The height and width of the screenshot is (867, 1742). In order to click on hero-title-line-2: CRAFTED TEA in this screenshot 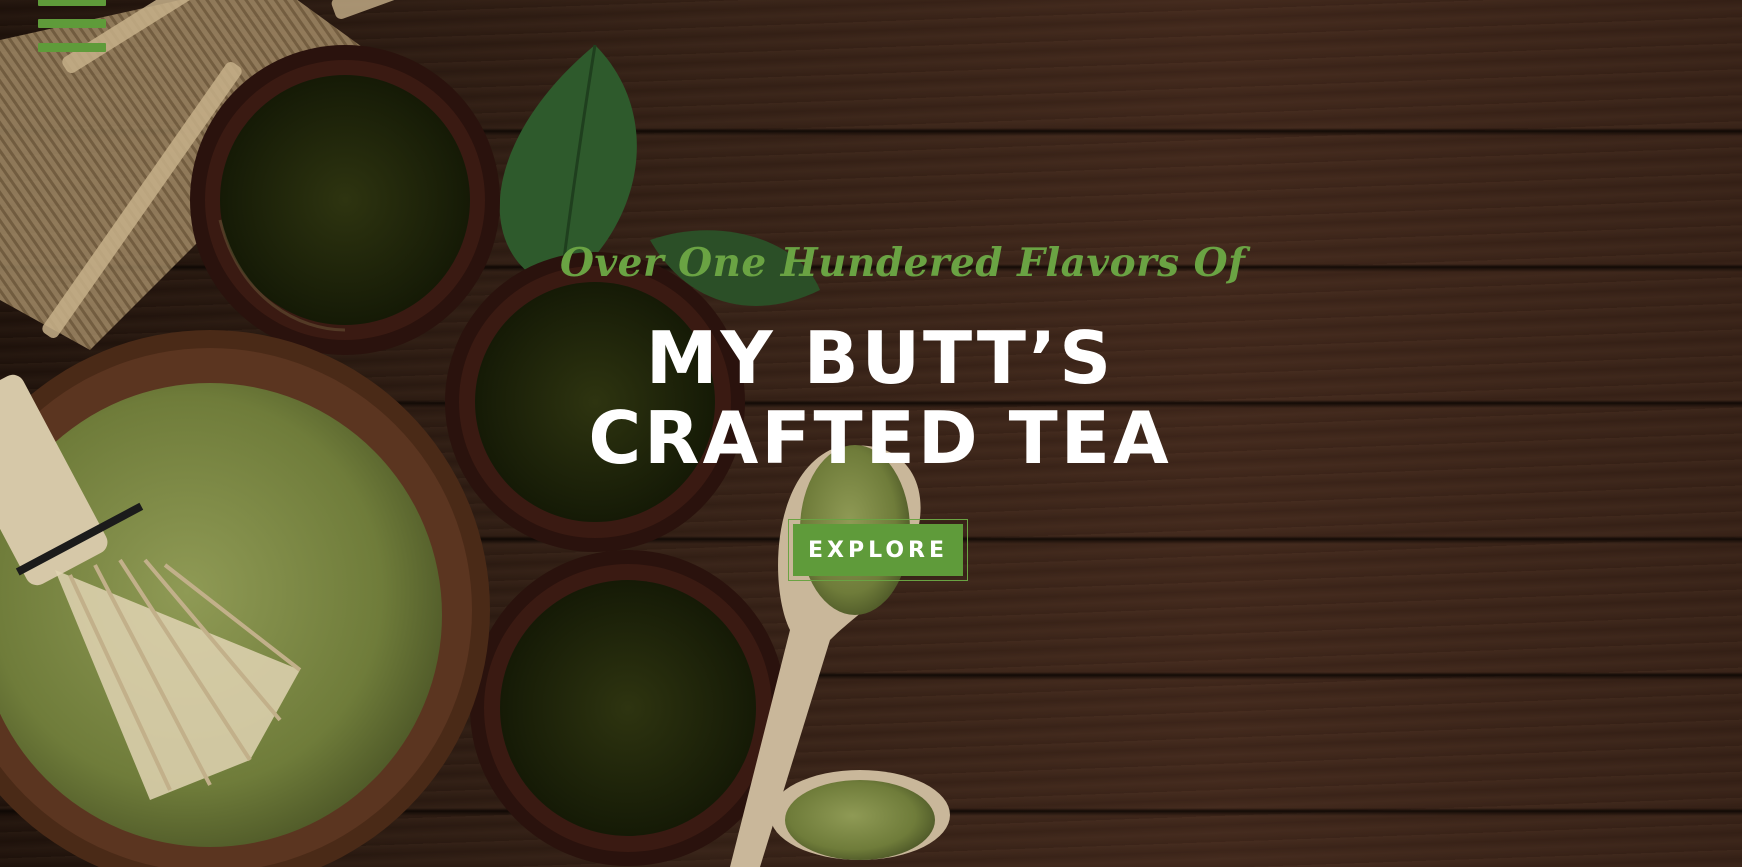, I will do `click(880, 438)`.